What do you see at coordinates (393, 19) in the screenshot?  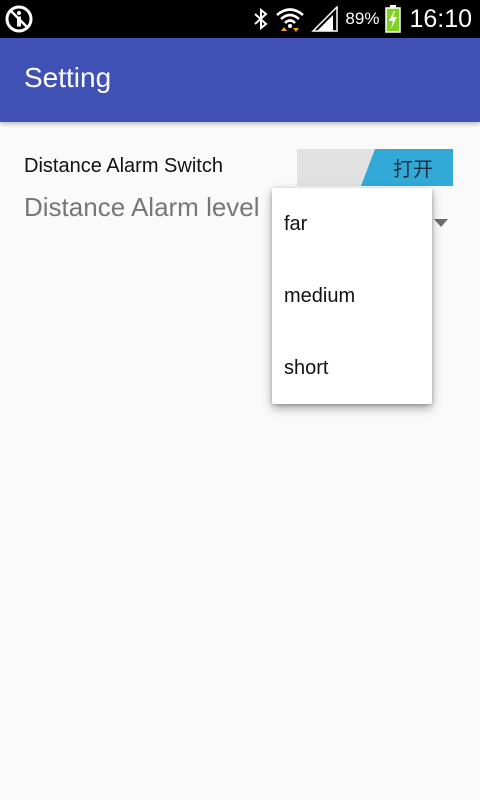 I see `battery-charging-icon` at bounding box center [393, 19].